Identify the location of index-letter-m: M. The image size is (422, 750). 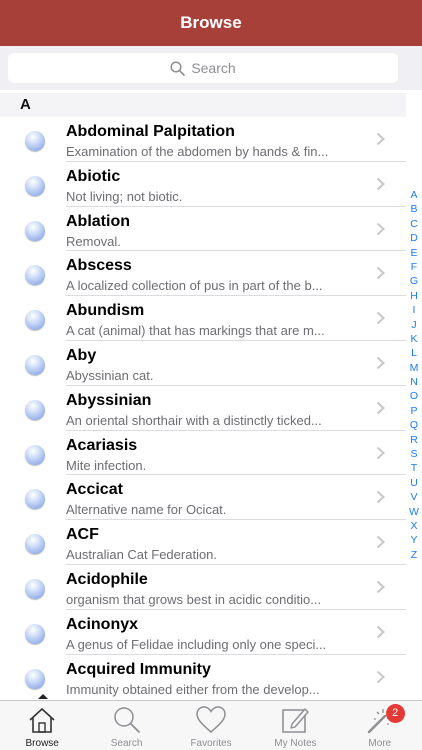
(414, 368).